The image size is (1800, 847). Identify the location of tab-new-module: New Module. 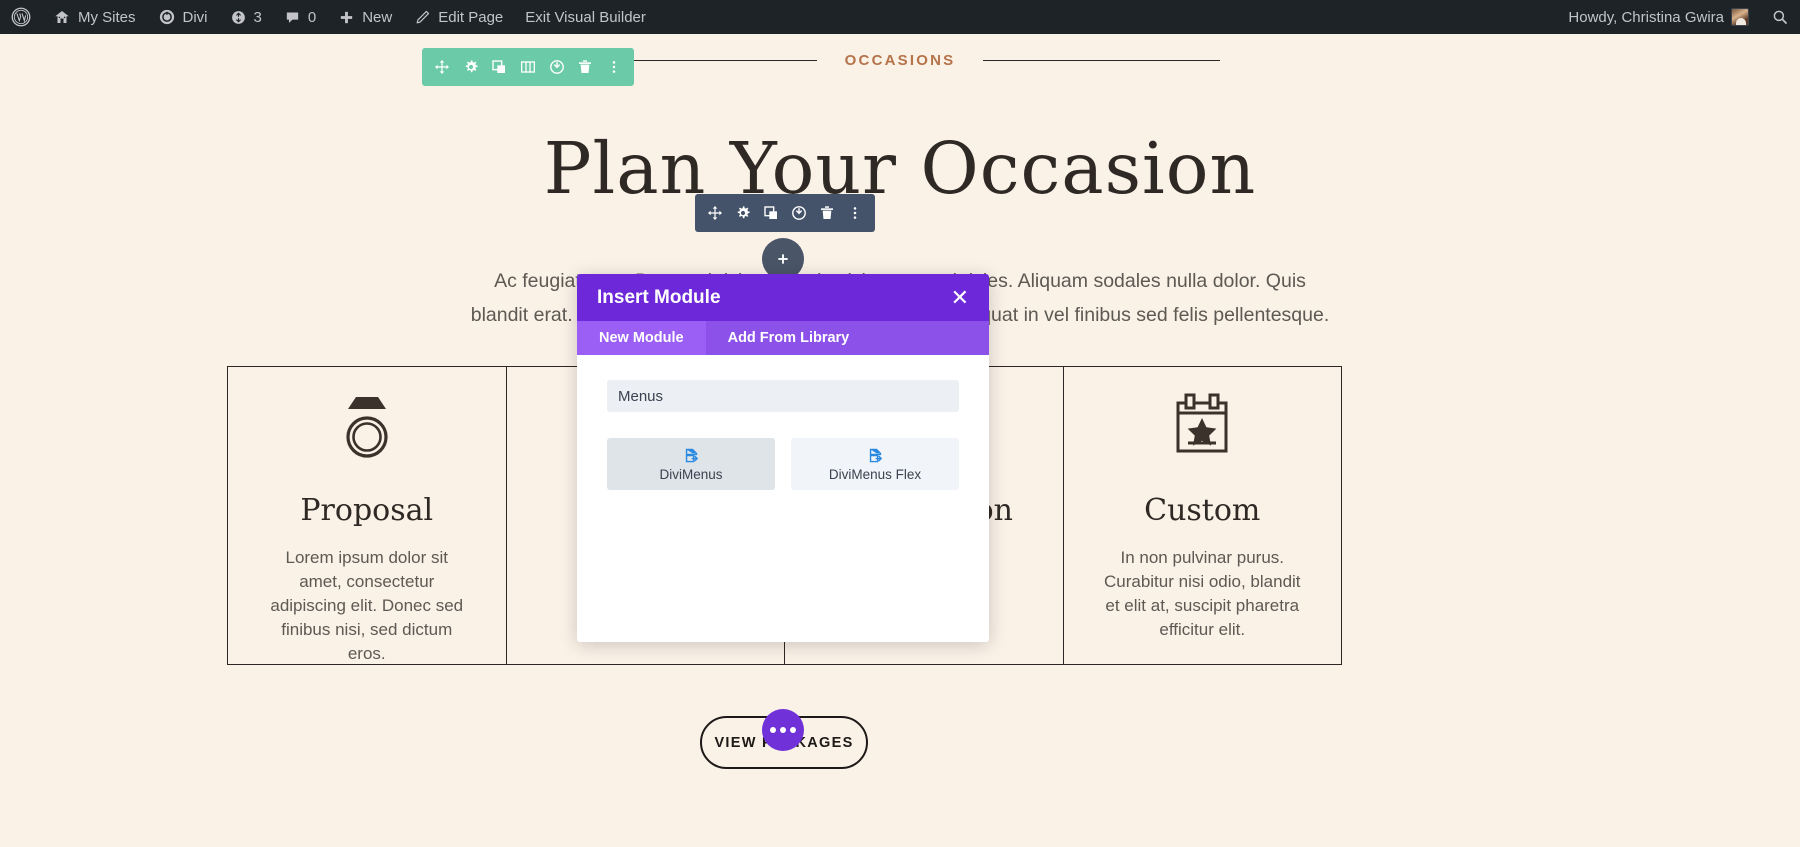
(641, 338).